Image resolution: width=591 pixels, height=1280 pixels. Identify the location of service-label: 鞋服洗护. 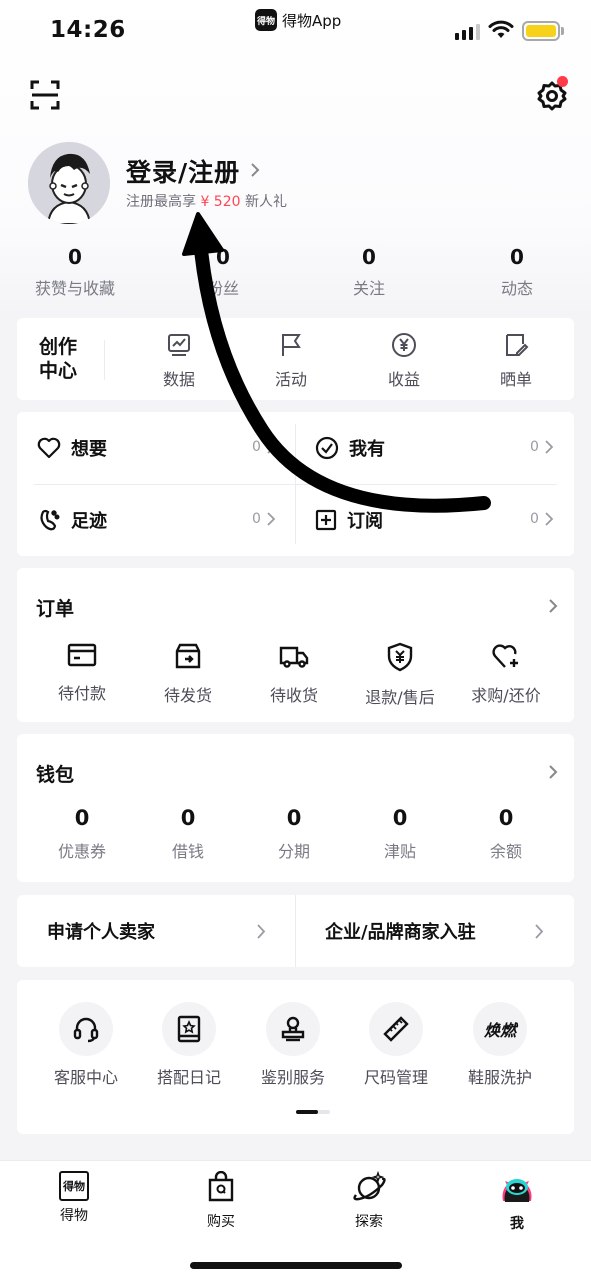
(499, 1077).